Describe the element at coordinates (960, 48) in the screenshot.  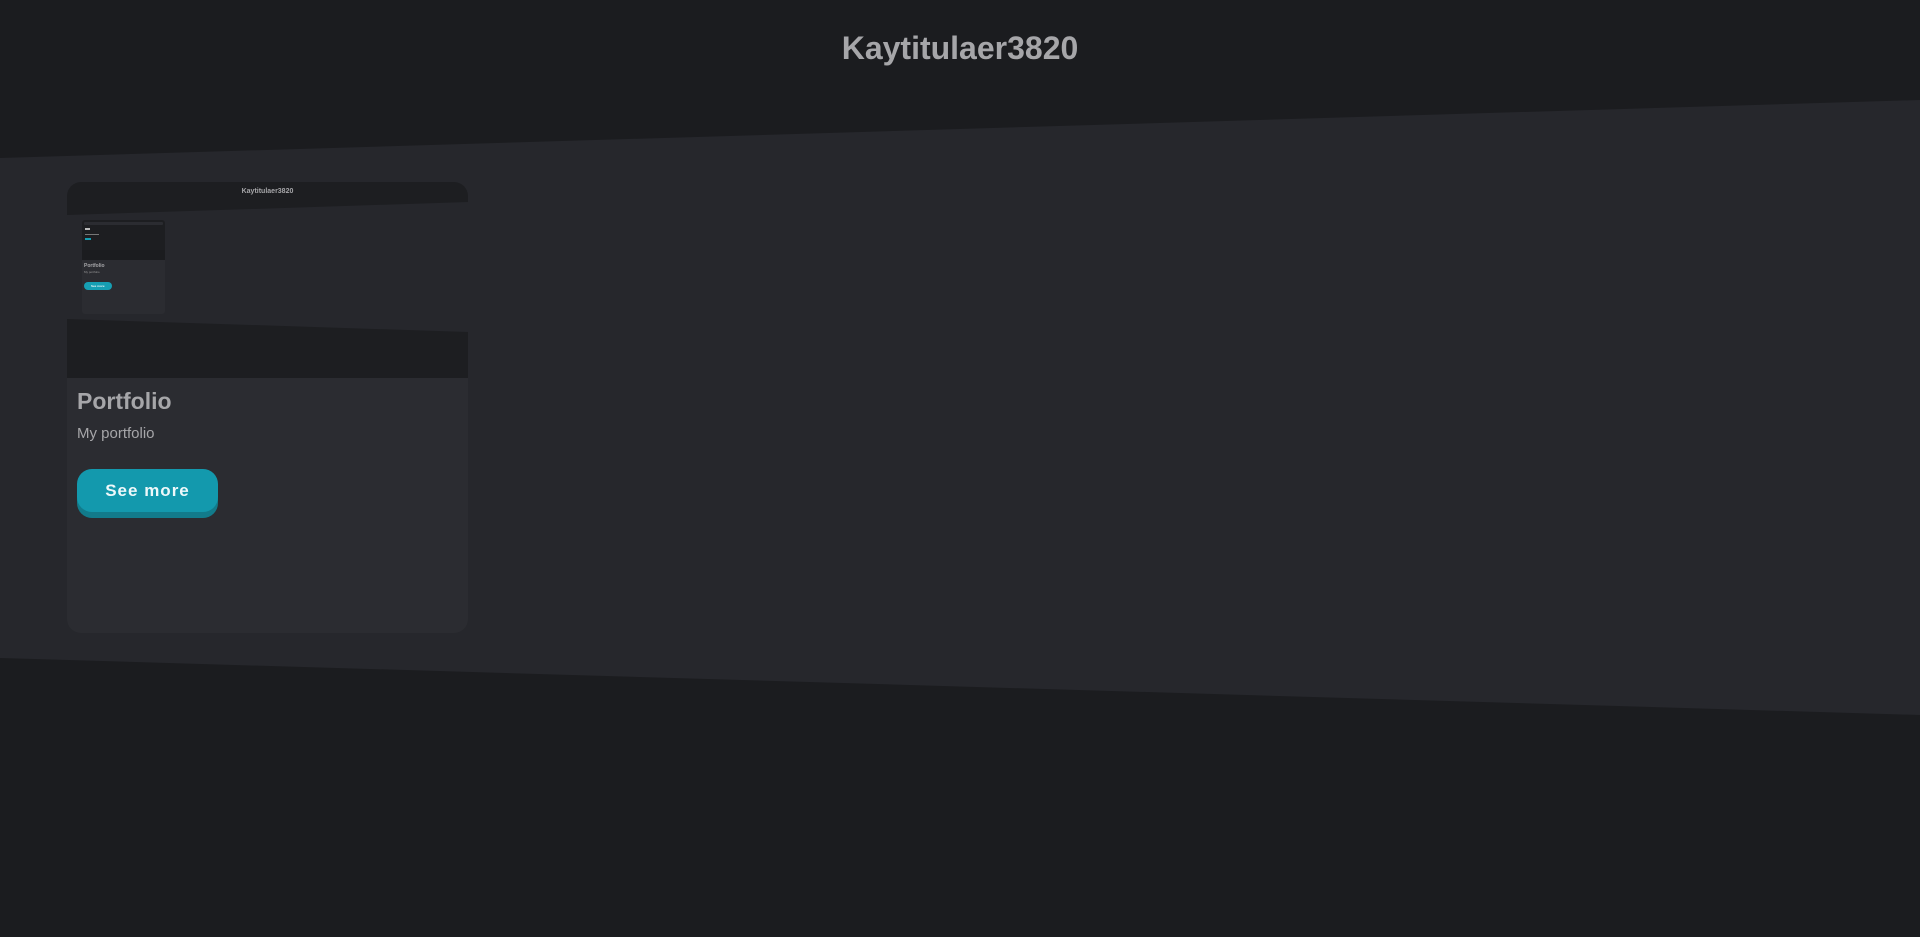
I see `site-title: Kaytitulaer3820` at that location.